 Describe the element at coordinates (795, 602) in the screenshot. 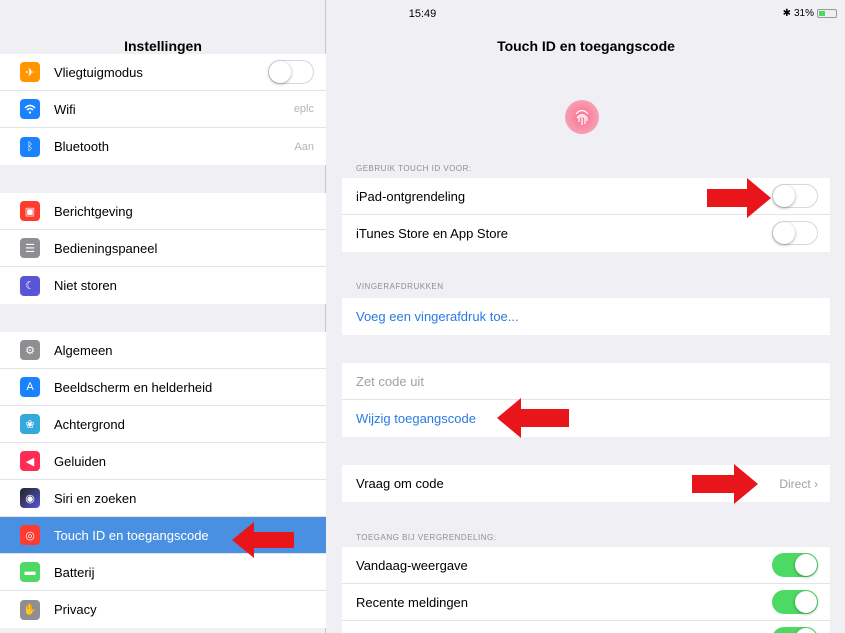

I see `recent-notifications-toggle` at that location.